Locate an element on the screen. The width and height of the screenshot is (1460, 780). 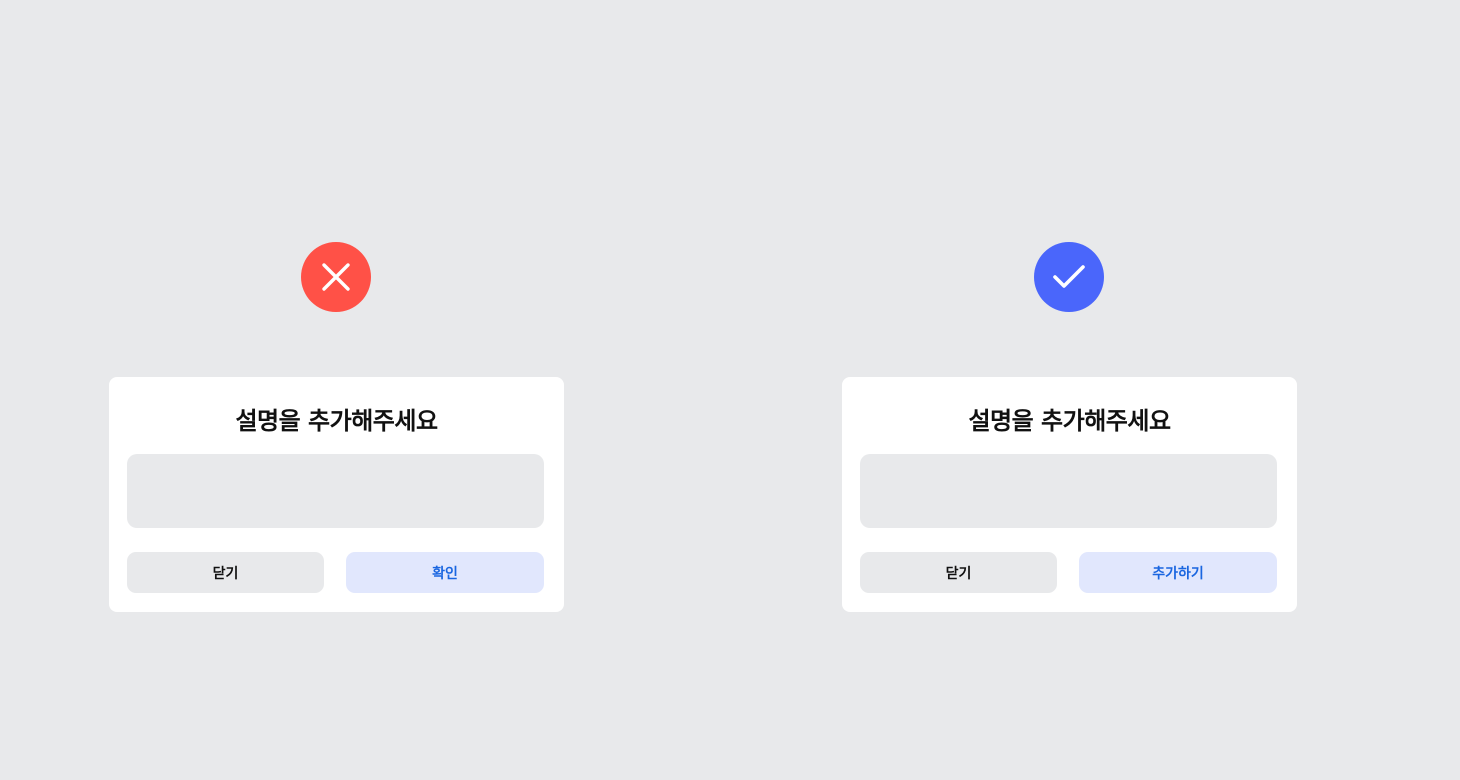
description-dialog: 설명을 추가해주세요 닫기 확인 is located at coordinates (336, 494).